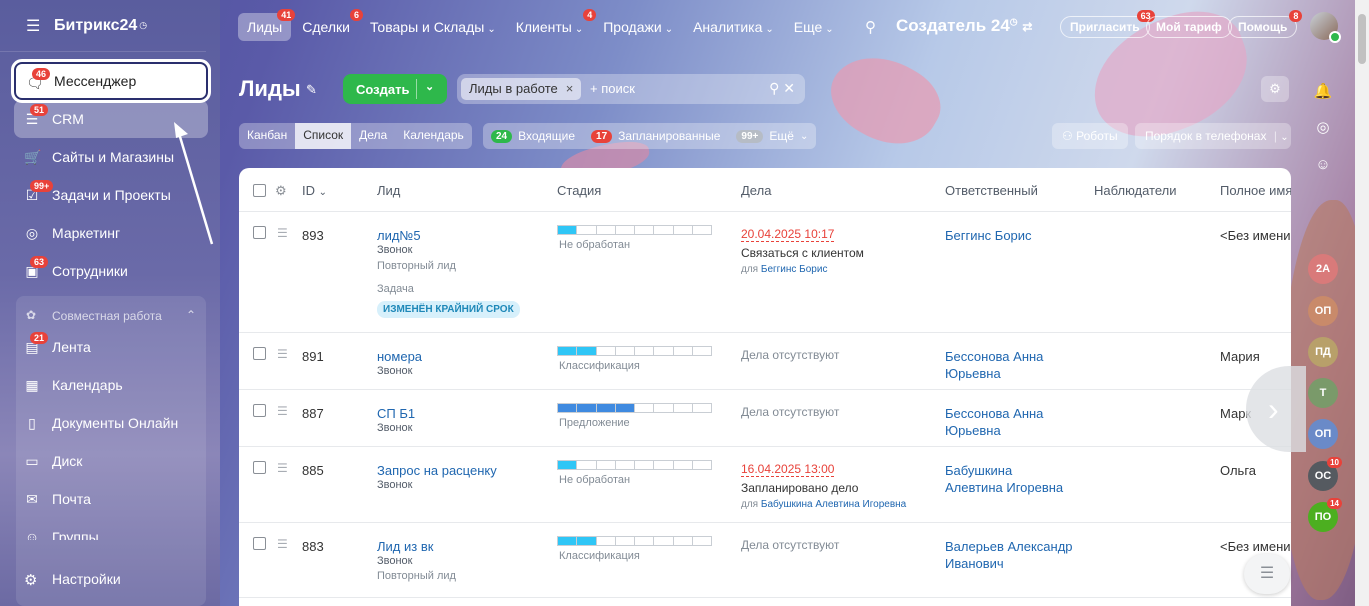 The height and width of the screenshot is (606, 1369). Describe the element at coordinates (314, 190) in the screenshot. I see `column-id: ID ⌄` at that location.